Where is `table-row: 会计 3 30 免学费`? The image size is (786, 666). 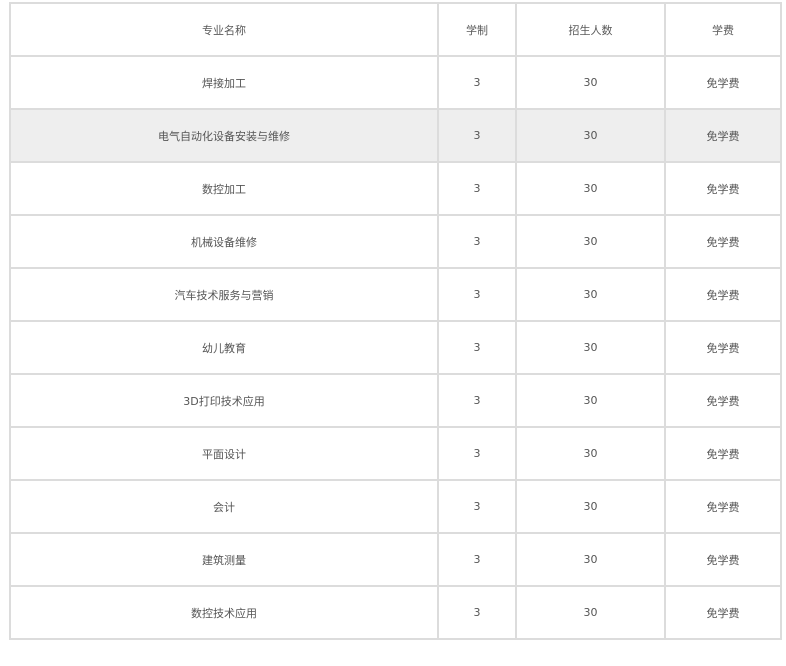 table-row: 会计 3 30 免学费 is located at coordinates (395, 506).